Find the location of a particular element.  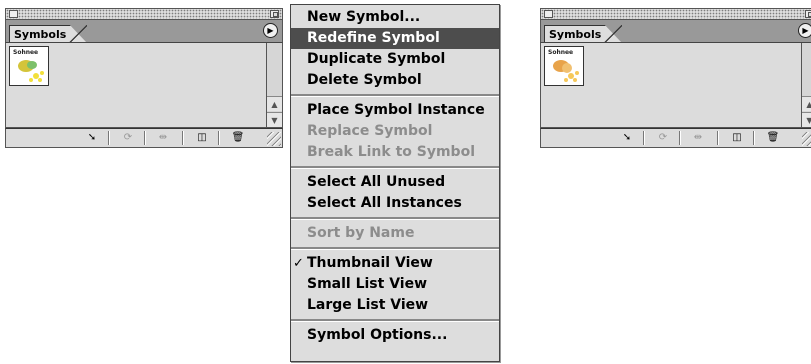

symbols-palette-right: Symbols ▶ Sohnee ▲ ▼ ➘ ⟳ ⇹ ◫ 🗑 is located at coordinates (675, 78).